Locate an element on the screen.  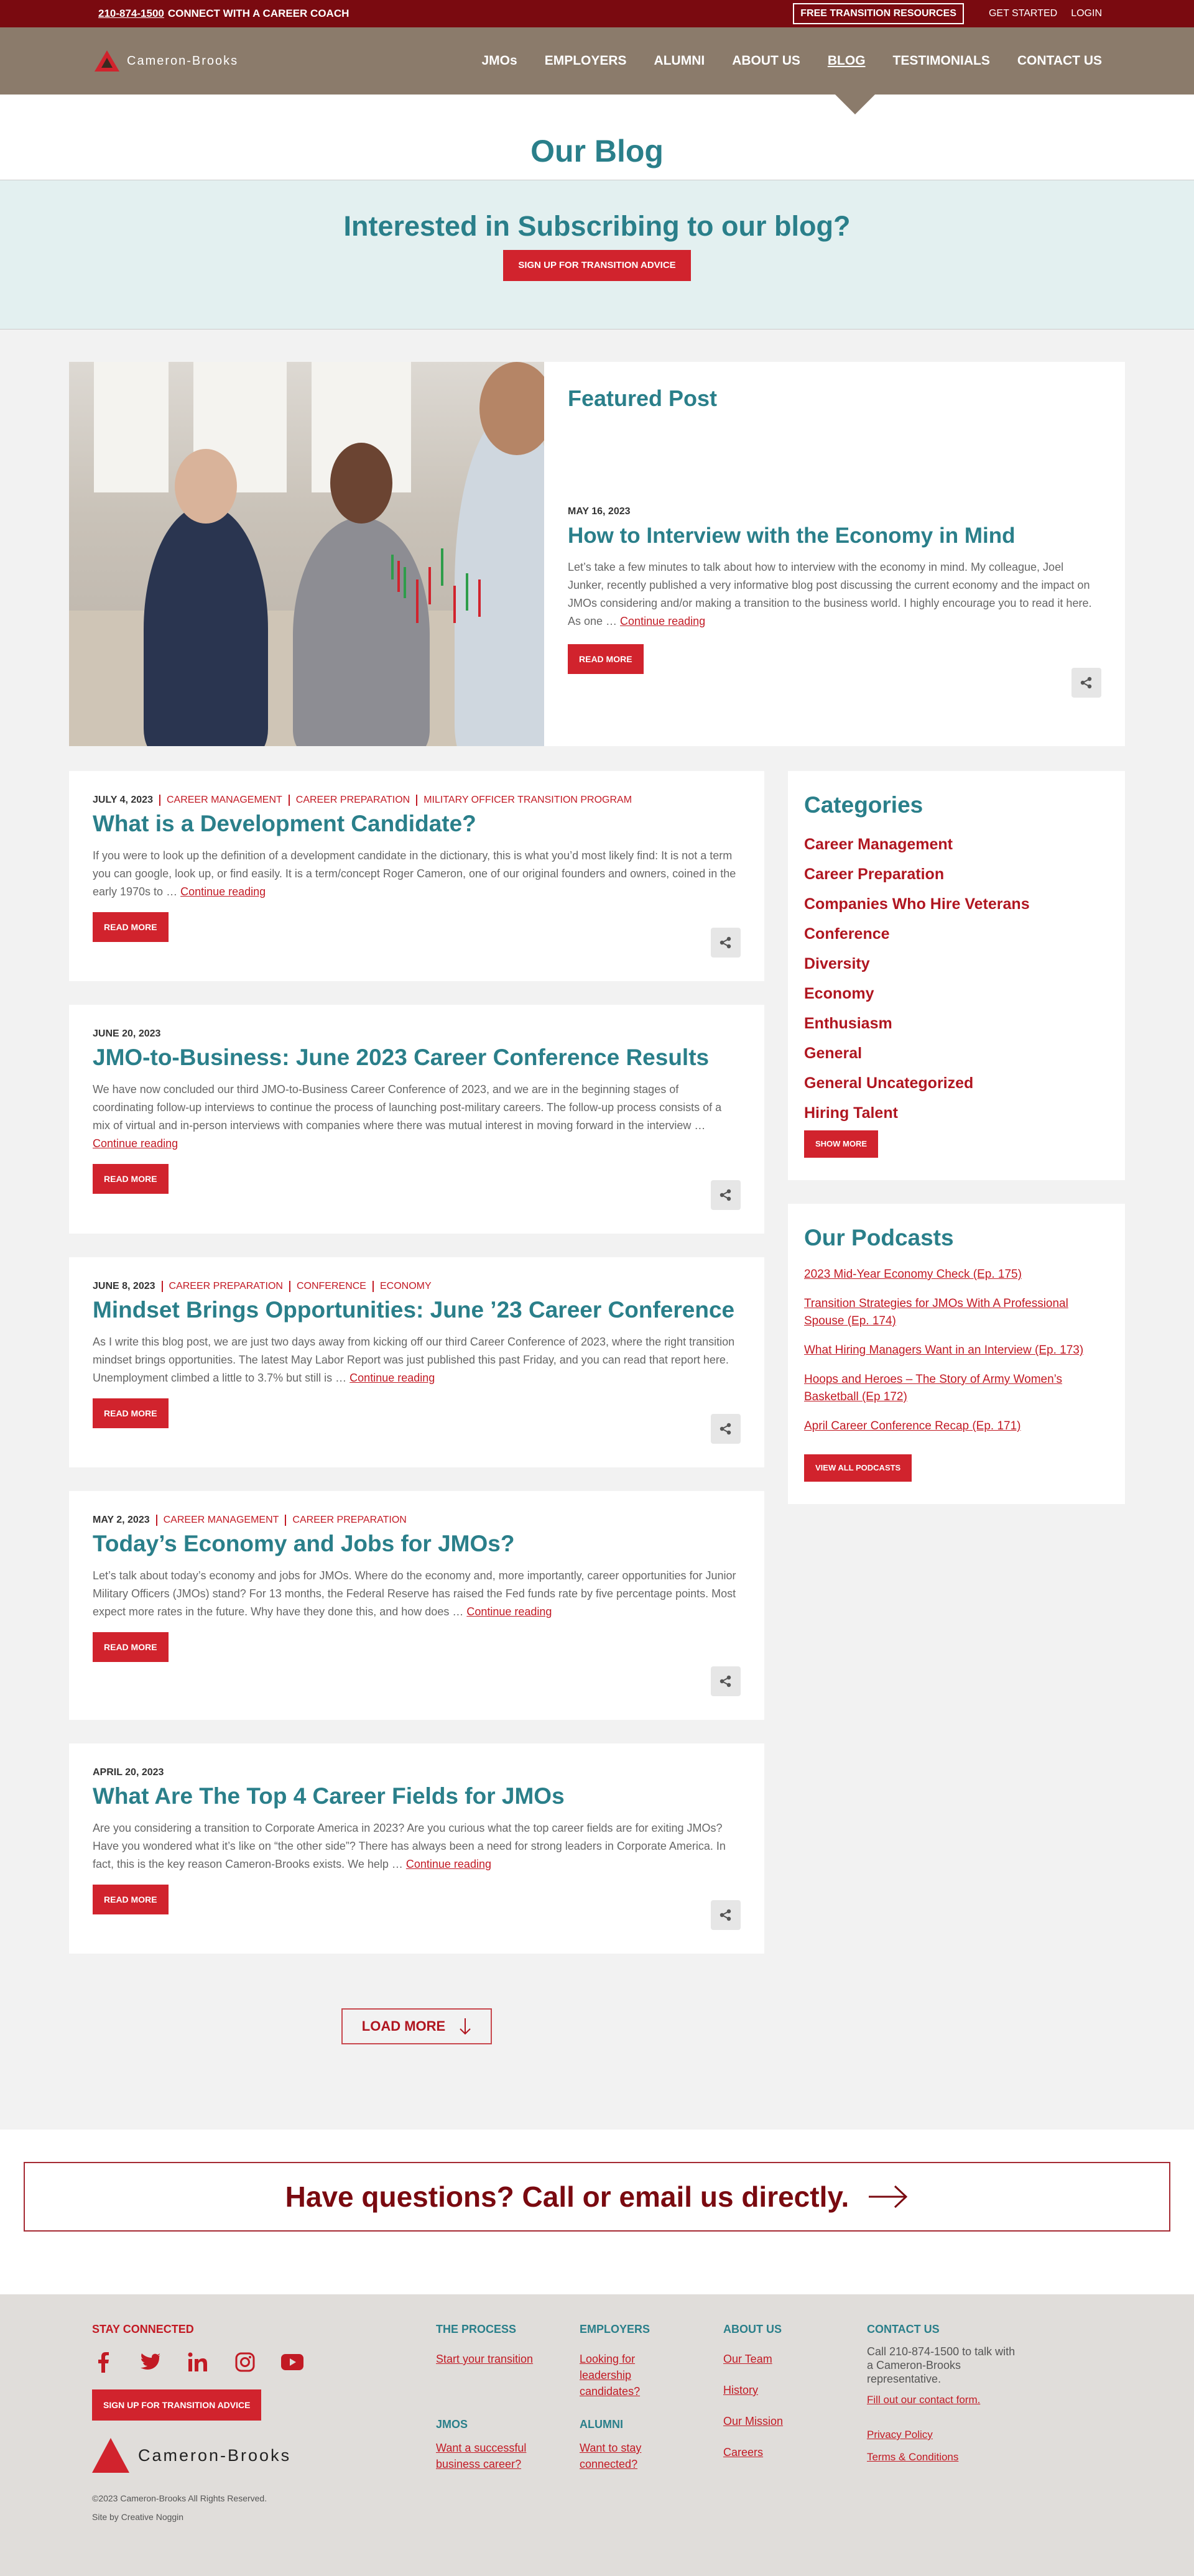
subscribe-button: SIGN UP FOR TRANSITION ADVICE is located at coordinates (597, 265).